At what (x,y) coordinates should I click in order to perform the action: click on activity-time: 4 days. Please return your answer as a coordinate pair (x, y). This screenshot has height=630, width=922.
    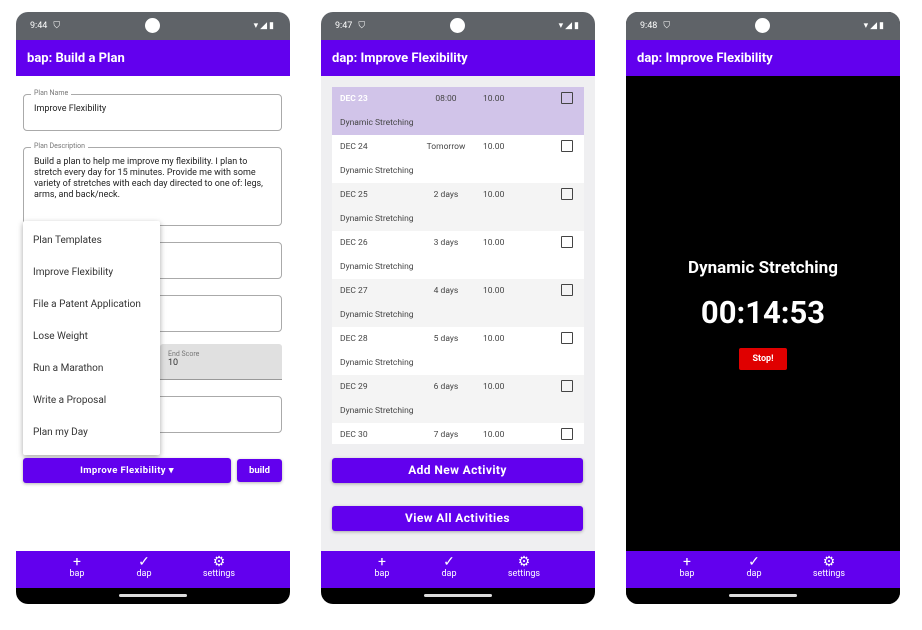
    Looking at the image, I should click on (446, 291).